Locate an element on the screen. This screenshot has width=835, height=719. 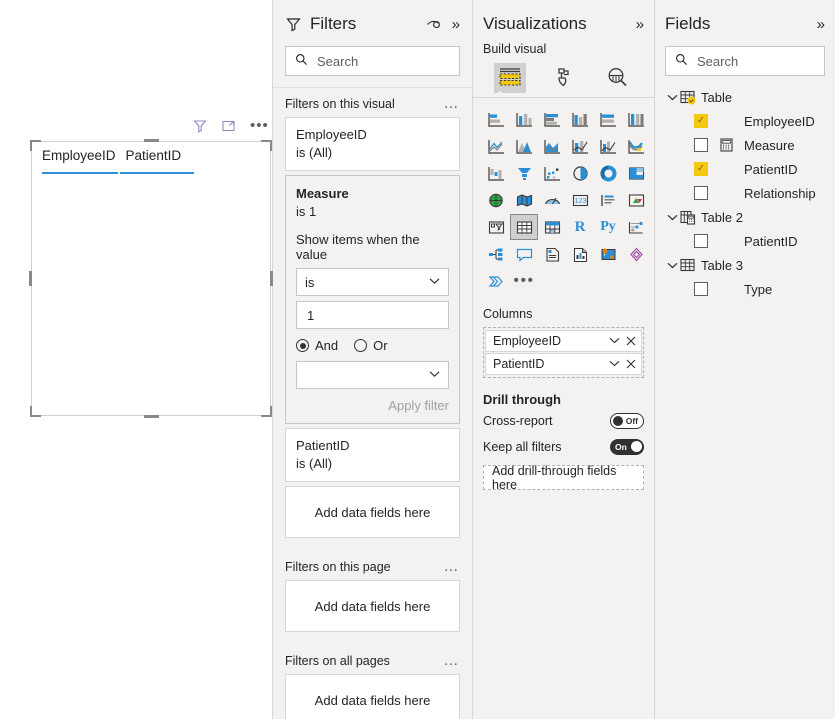
filters-search-input is located at coordinates (382, 61).